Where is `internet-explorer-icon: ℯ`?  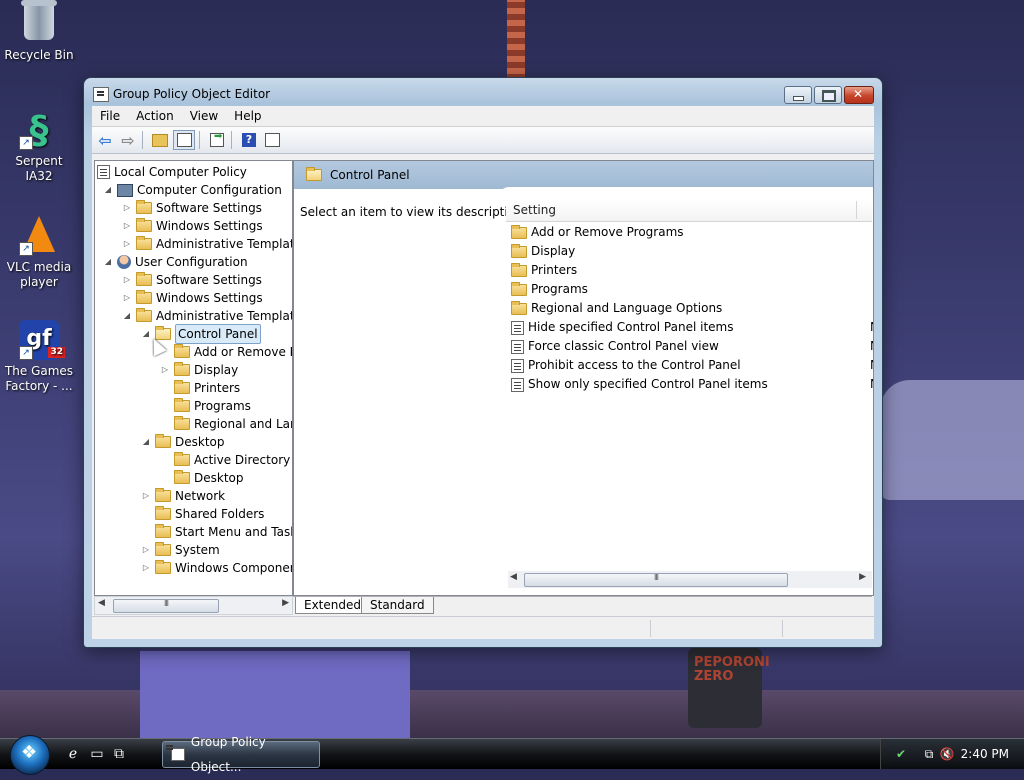 internet-explorer-icon: ℯ is located at coordinates (73, 754).